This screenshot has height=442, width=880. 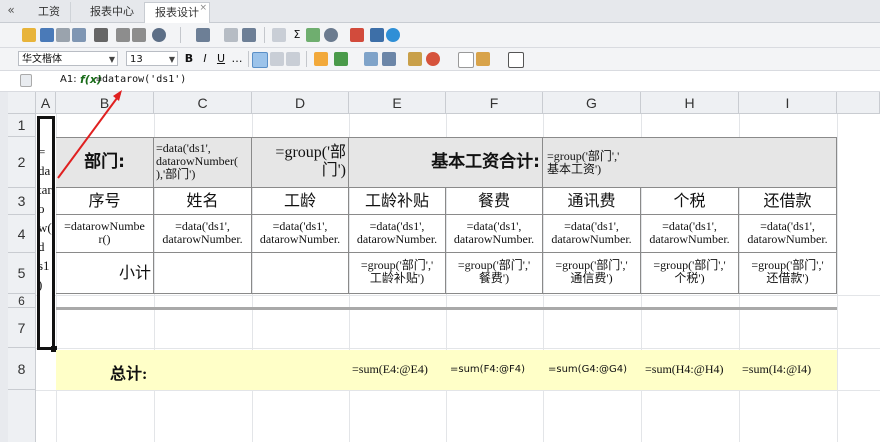 What do you see at coordinates (89, 134) in the screenshot?
I see `annotation-arrow` at bounding box center [89, 134].